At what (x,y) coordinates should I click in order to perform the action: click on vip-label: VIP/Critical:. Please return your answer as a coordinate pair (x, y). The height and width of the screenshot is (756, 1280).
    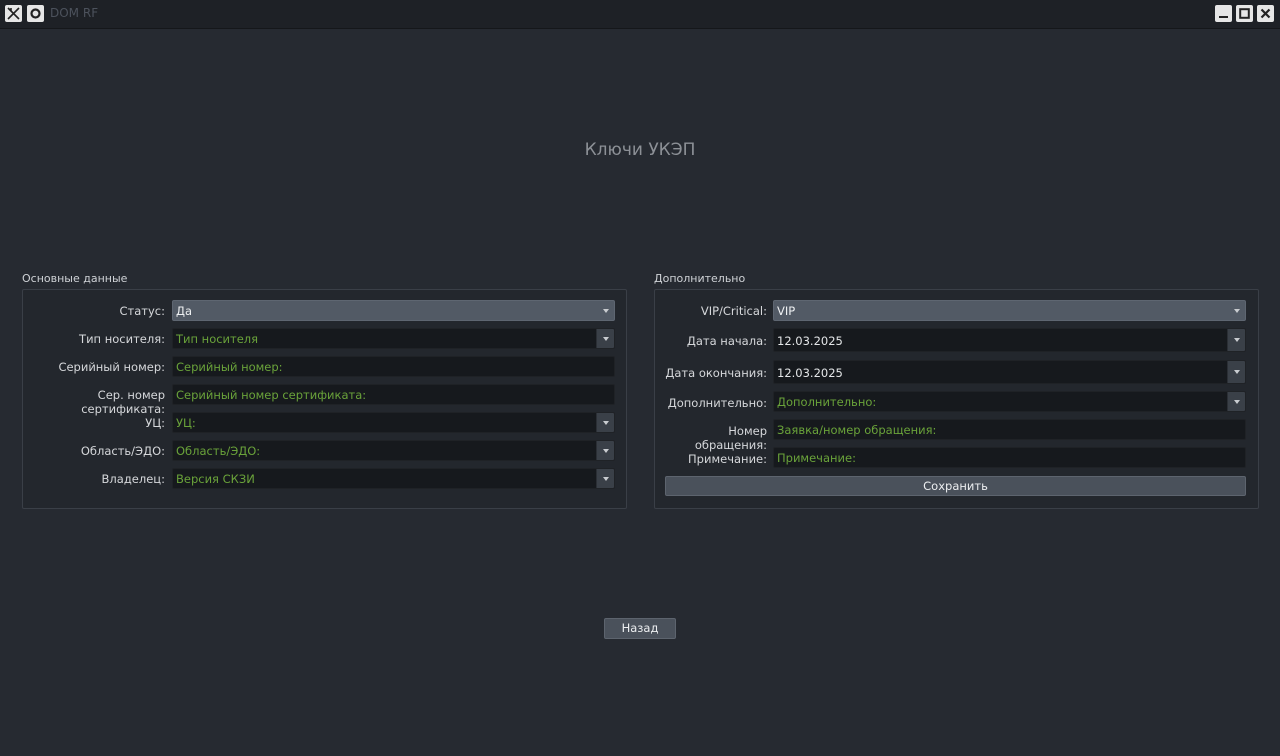
    Looking at the image, I should click on (733, 311).